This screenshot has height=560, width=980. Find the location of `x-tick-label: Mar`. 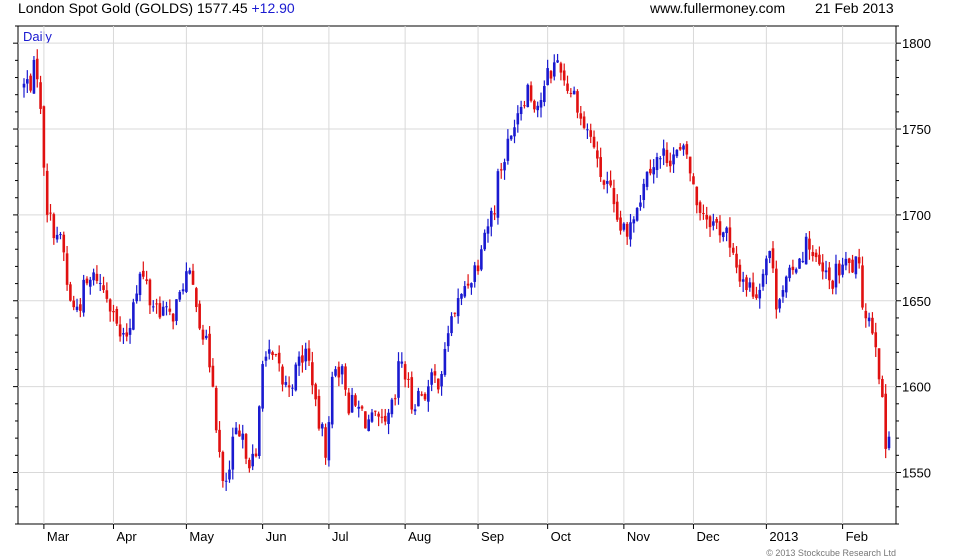

x-tick-label: Mar is located at coordinates (58, 536).